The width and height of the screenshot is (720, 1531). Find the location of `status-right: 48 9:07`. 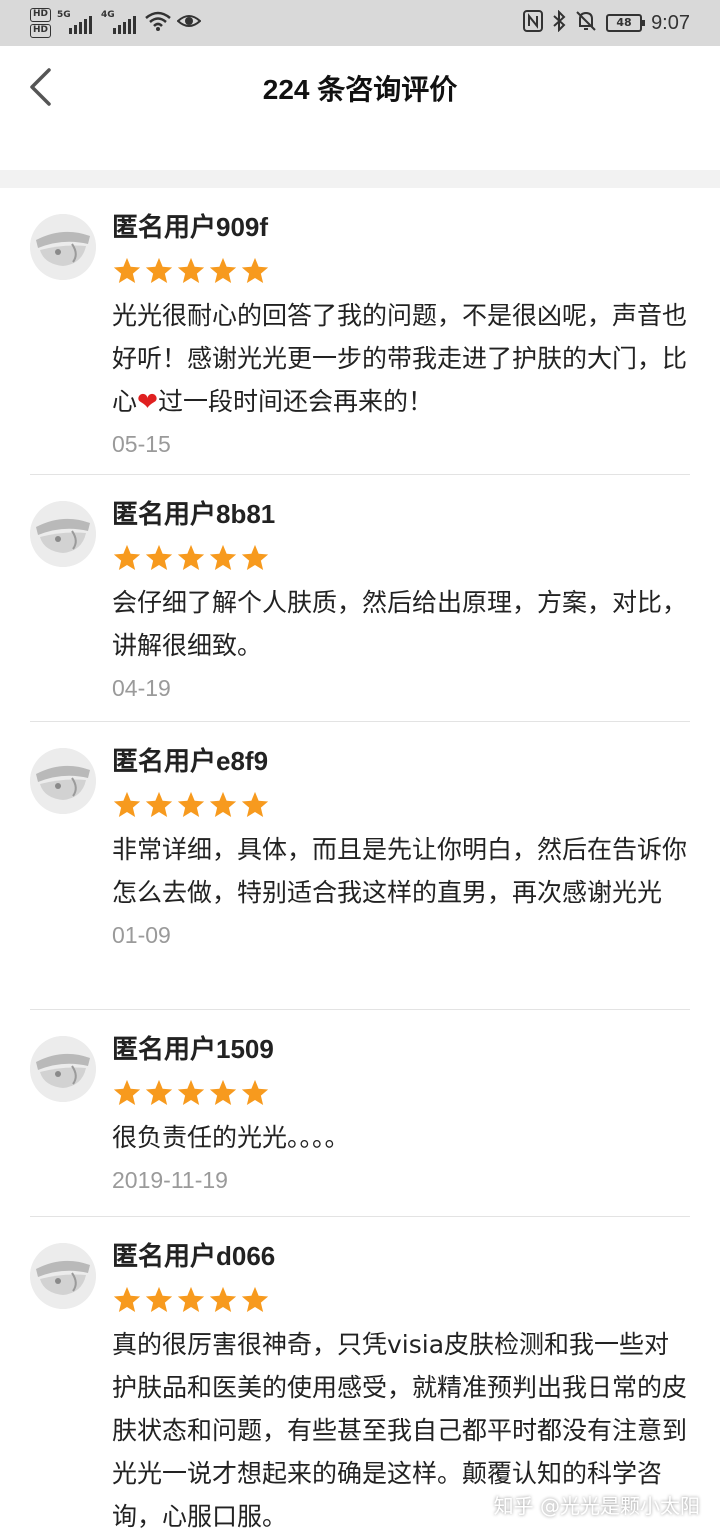

status-right: 48 9:07 is located at coordinates (606, 23).